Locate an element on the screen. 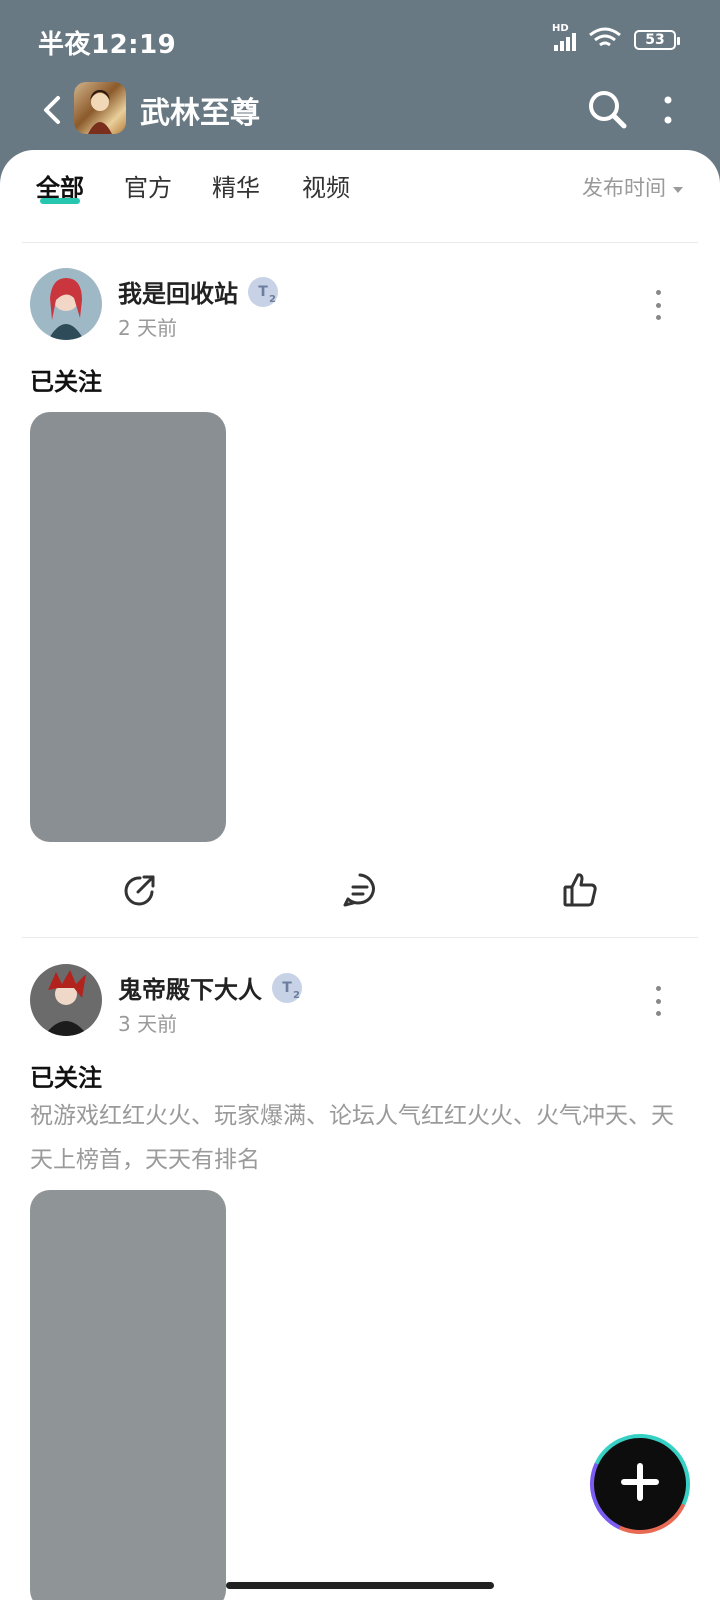 The image size is (720, 1600). status-bar: 半夜12:19 HD 53 is located at coordinates (360, 40).